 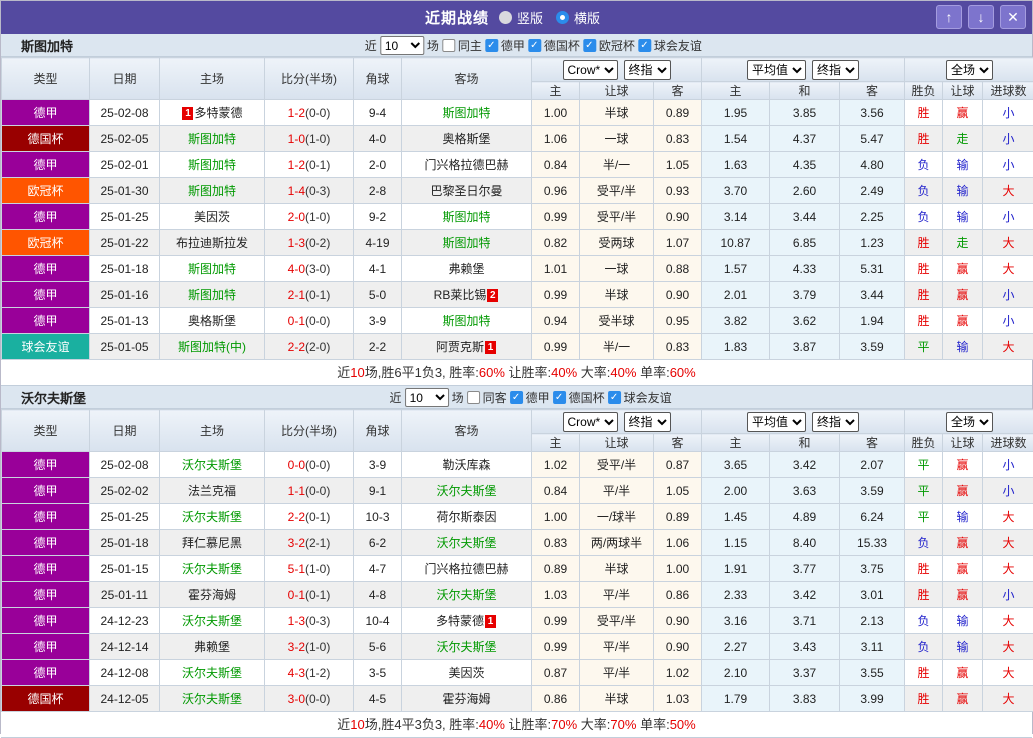 I want to click on sub-col-header: 主, so click(x=556, y=443).